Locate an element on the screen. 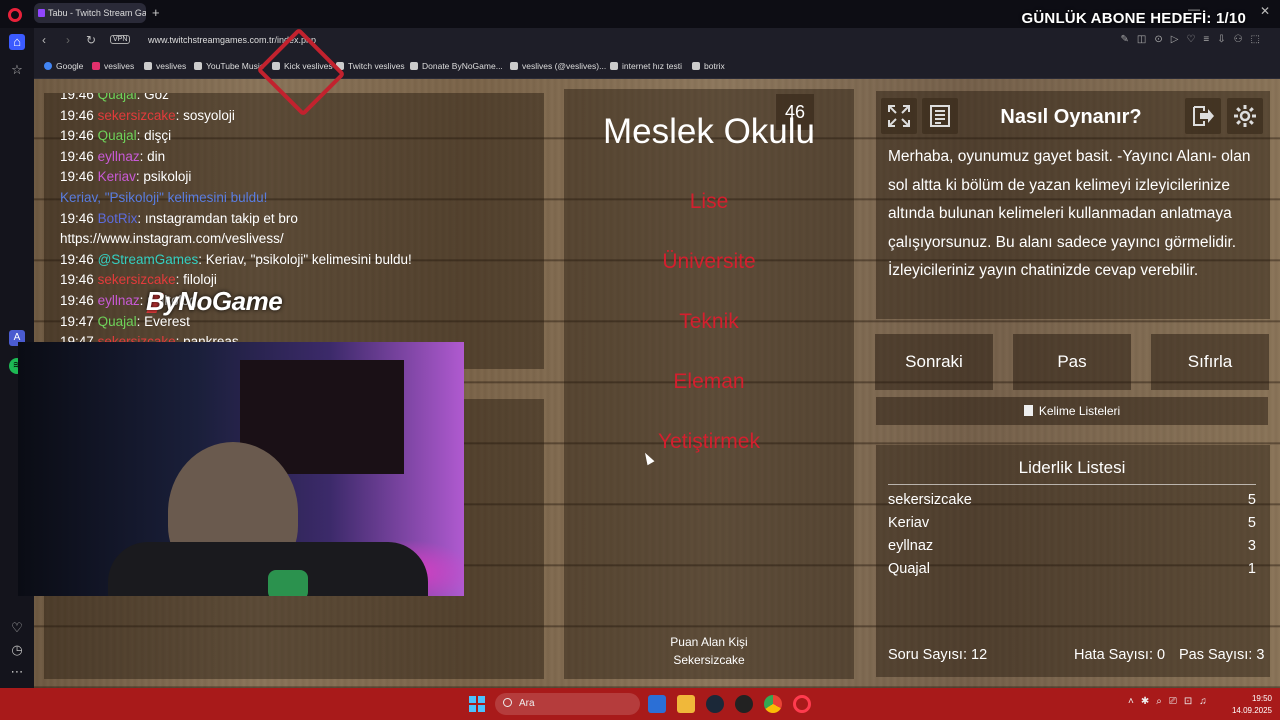 The width and height of the screenshot is (1280, 720). target-word: Meslek Okulu is located at coordinates (709, 131).